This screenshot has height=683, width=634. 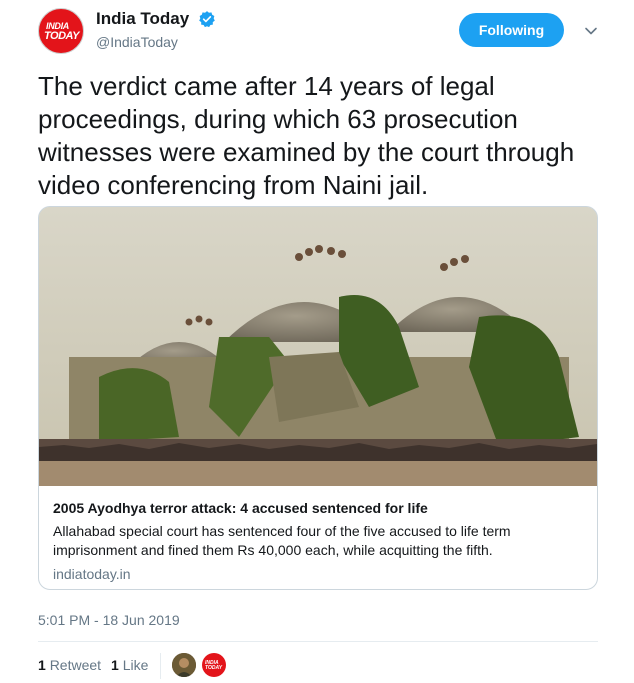 I want to click on retweet-stat: 1 Retweet, so click(x=69, y=665).